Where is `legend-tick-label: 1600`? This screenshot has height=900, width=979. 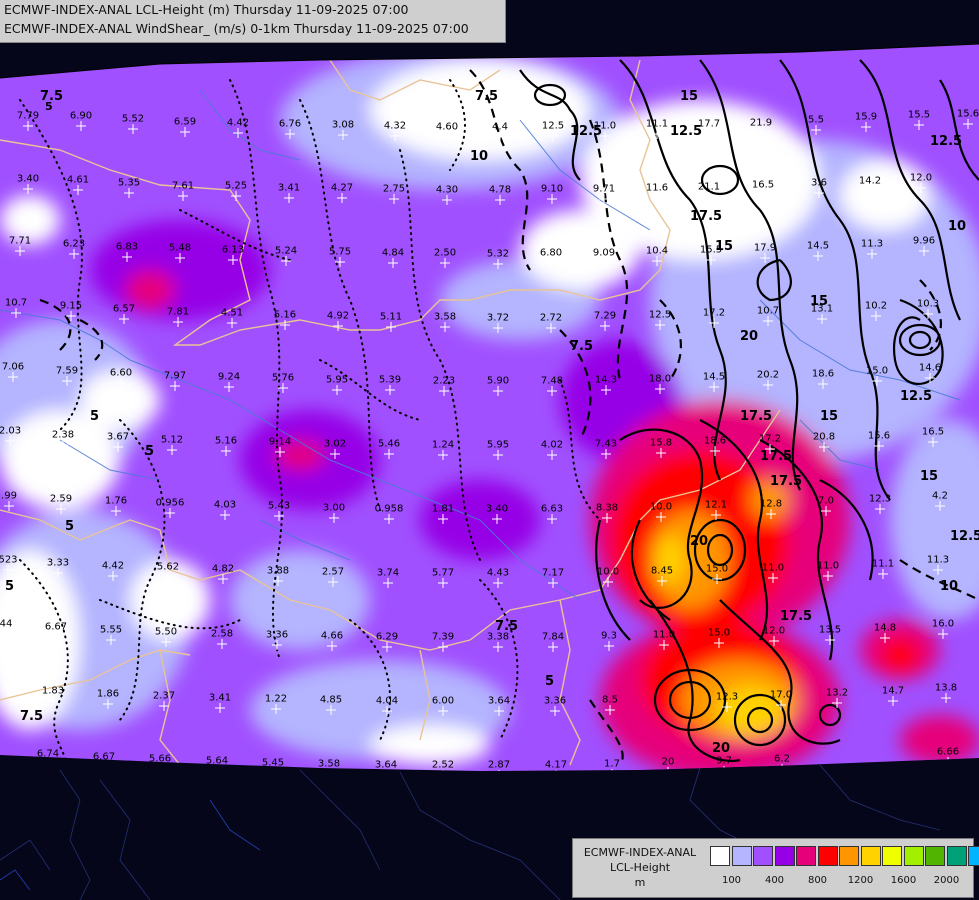 legend-tick-label: 1600 is located at coordinates (903, 880).